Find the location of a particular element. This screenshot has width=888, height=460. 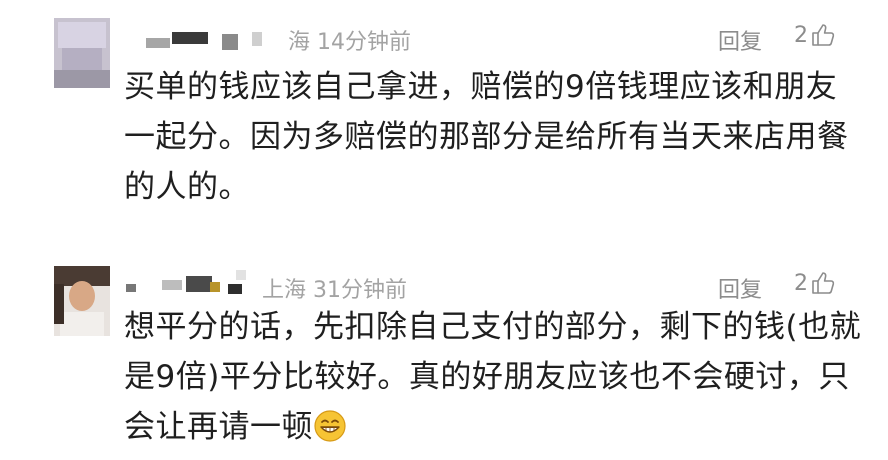

grinning-face-emoji-icon is located at coordinates (330, 426).